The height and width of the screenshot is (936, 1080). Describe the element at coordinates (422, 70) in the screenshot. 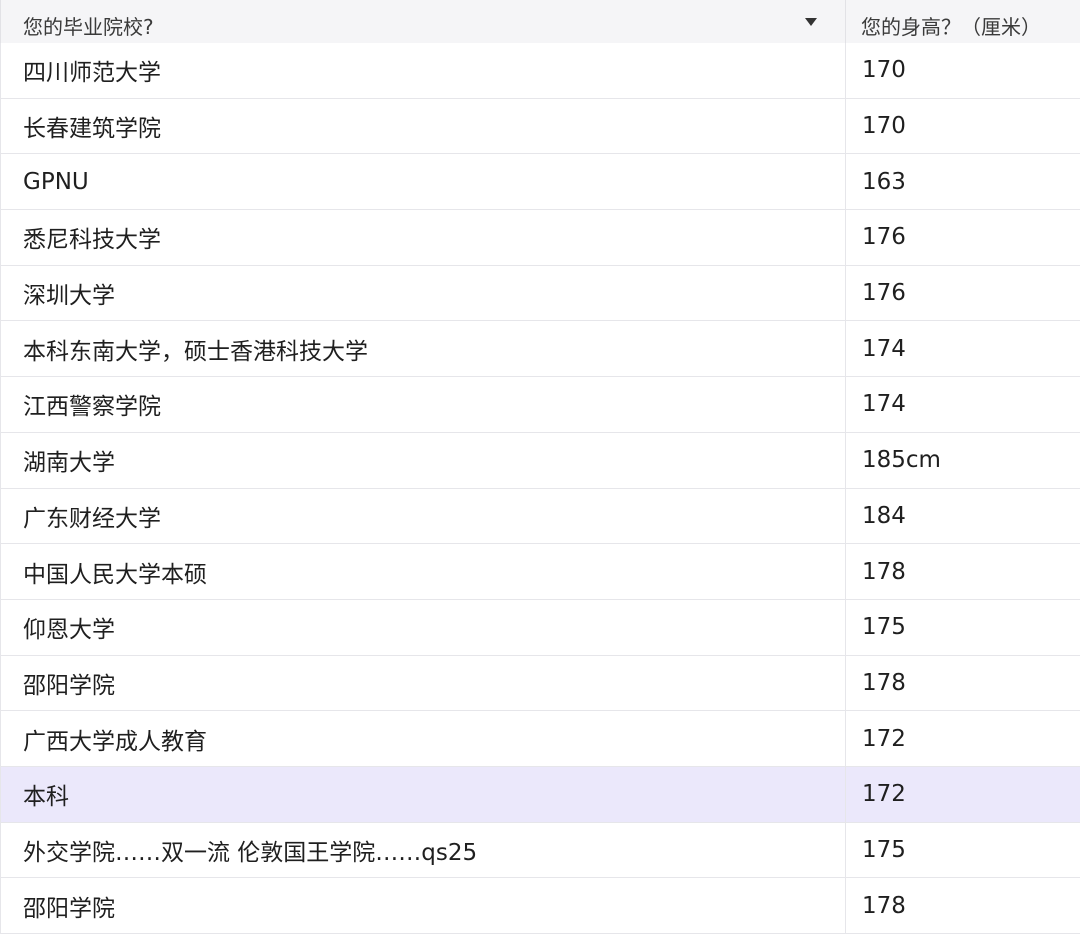

I see `cell-school: 四川师范大学` at that location.